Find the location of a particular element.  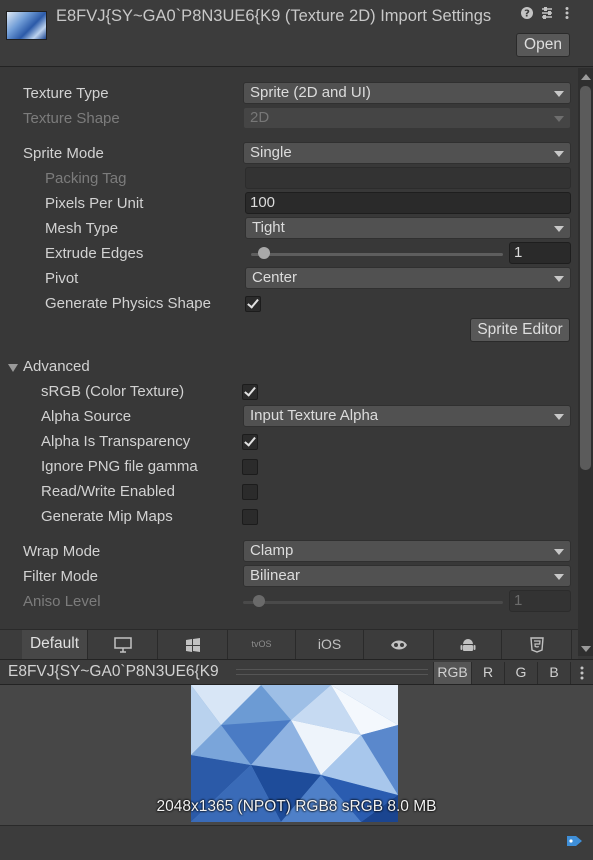

tab-windows is located at coordinates (193, 645).